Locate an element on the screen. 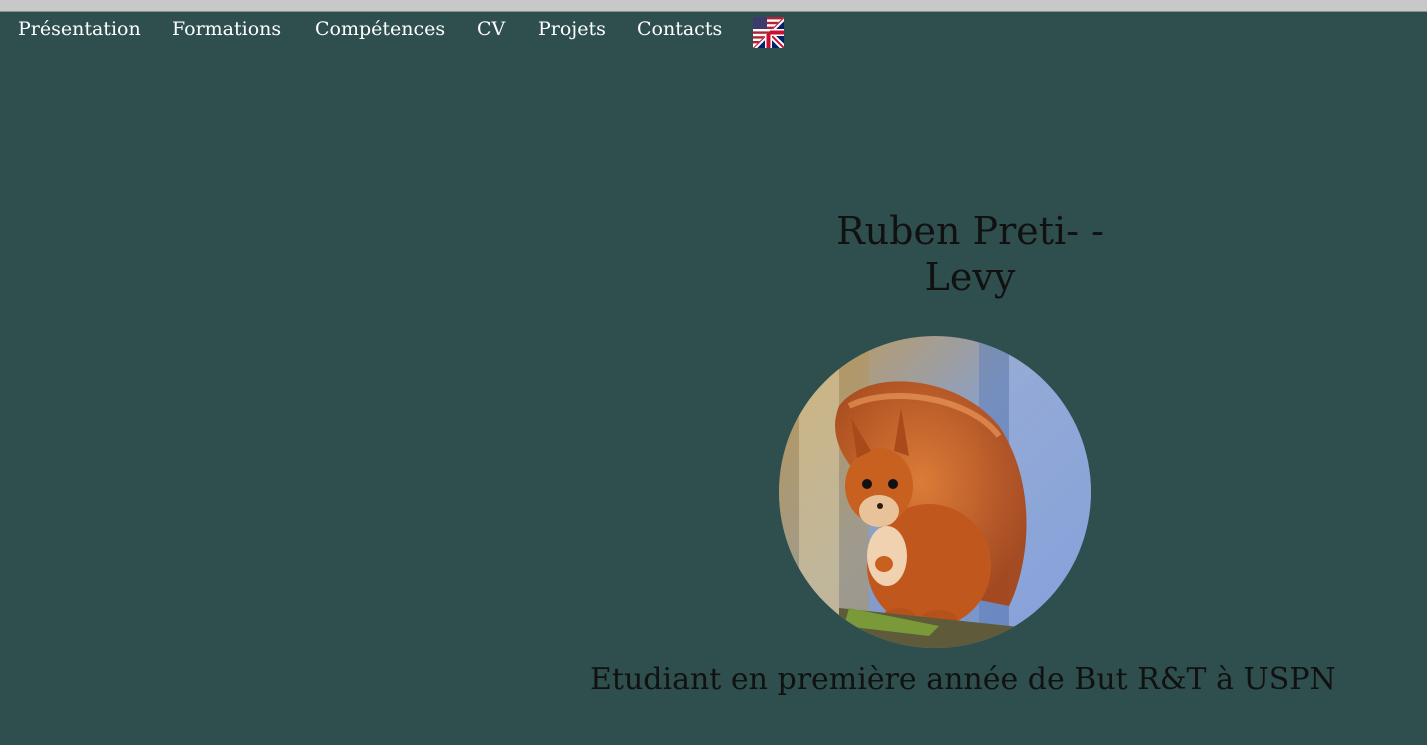 The image size is (1427, 745). profile-name: Ruben Preti- - Levy is located at coordinates (970, 254).